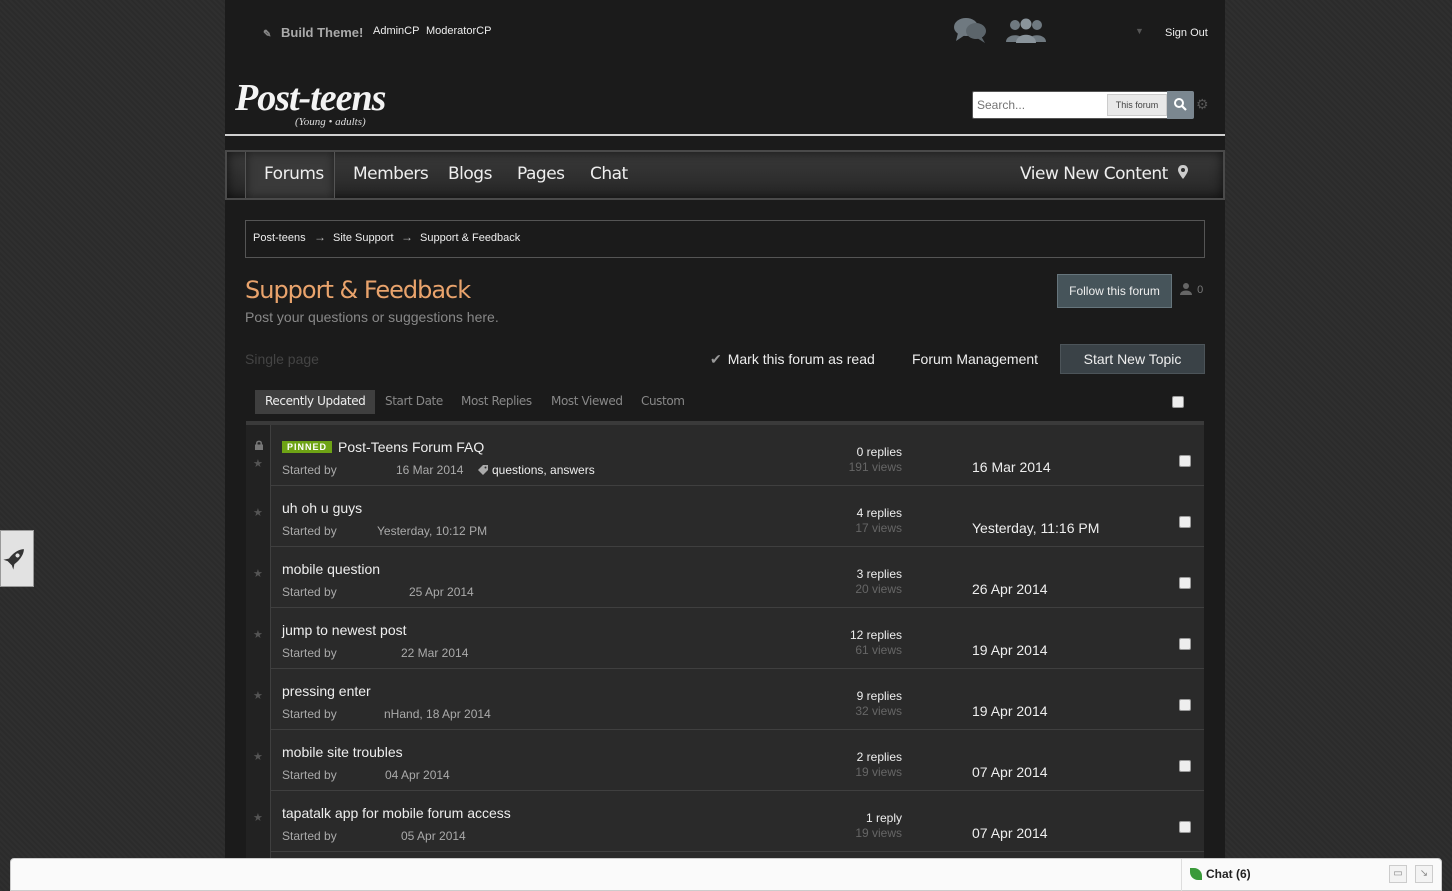  Describe the element at coordinates (372, 317) in the screenshot. I see `forum-description: Post your questions or suggestions here.` at that location.